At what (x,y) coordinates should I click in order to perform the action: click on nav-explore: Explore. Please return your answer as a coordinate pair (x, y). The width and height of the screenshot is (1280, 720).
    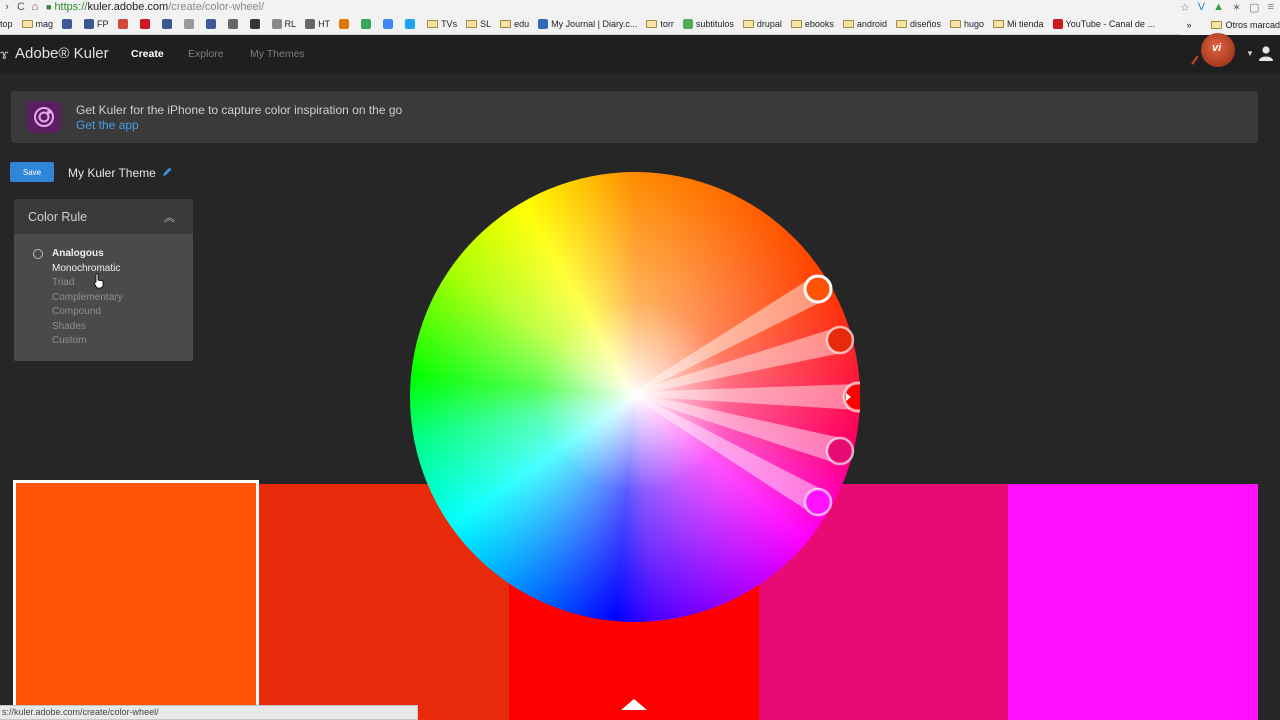
    Looking at the image, I should click on (206, 54).